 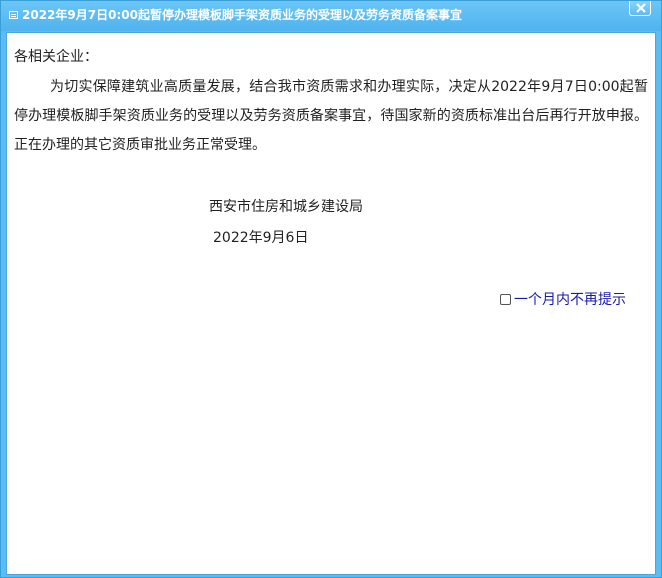 I want to click on notice-date: 2022年9月6日, so click(x=261, y=238).